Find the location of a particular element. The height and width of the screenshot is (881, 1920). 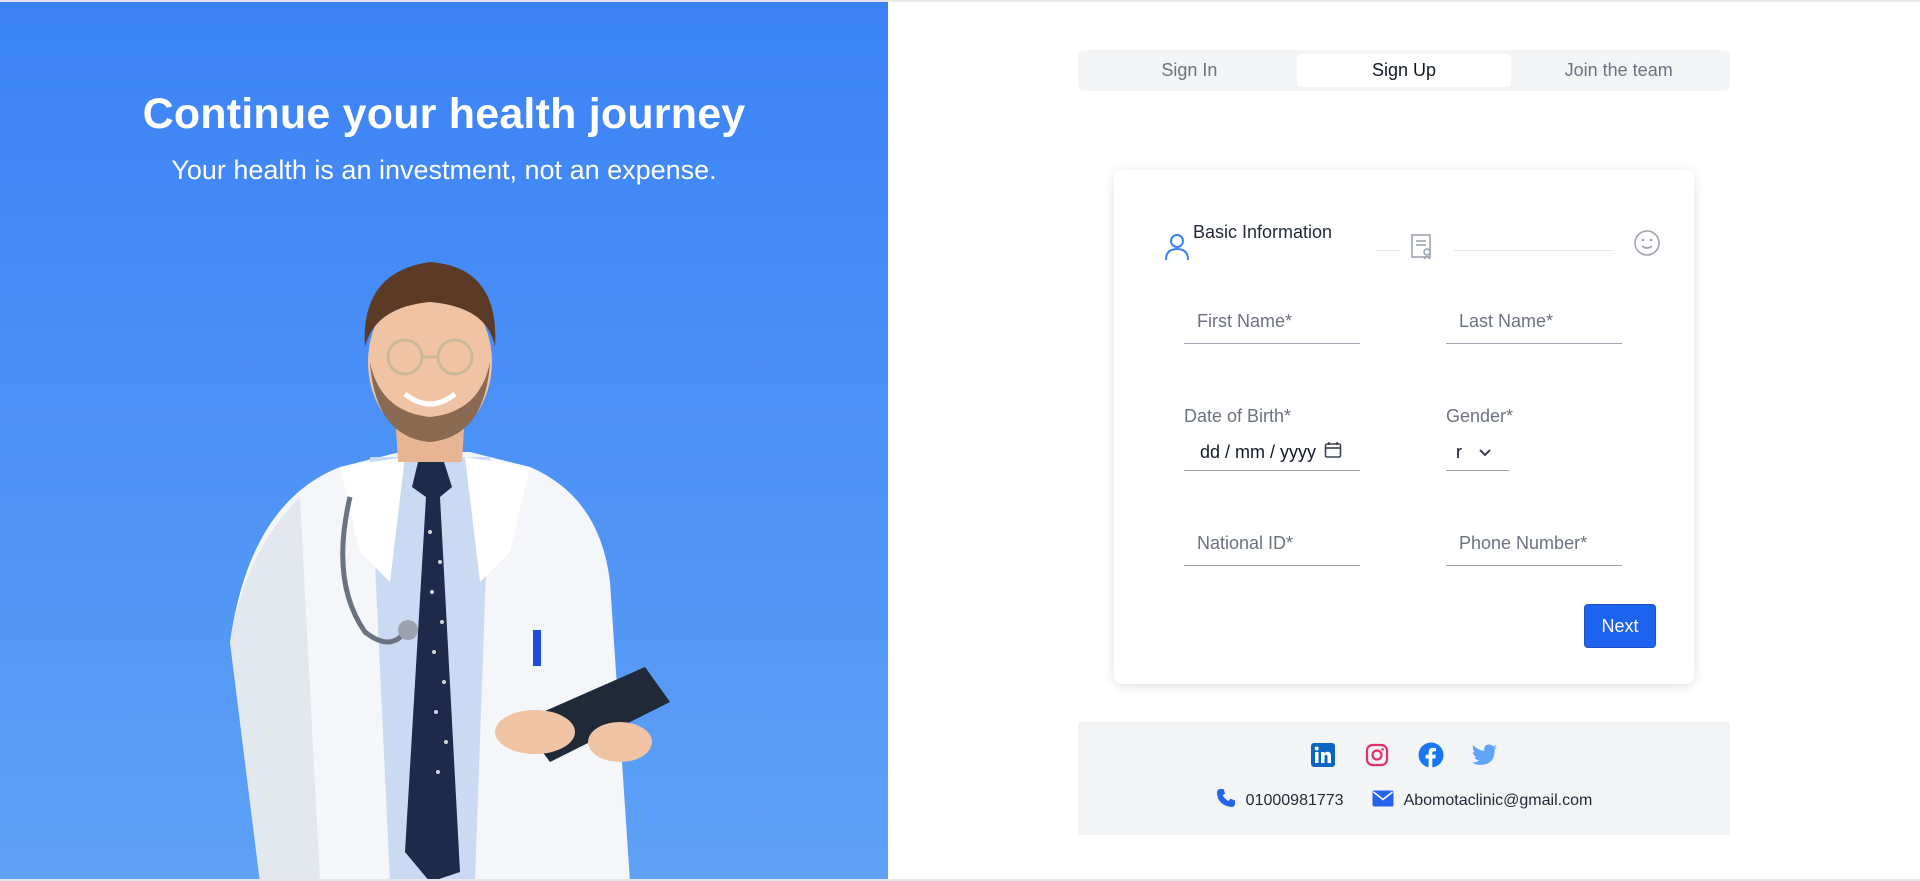

gender-select: r is located at coordinates (1477, 453).